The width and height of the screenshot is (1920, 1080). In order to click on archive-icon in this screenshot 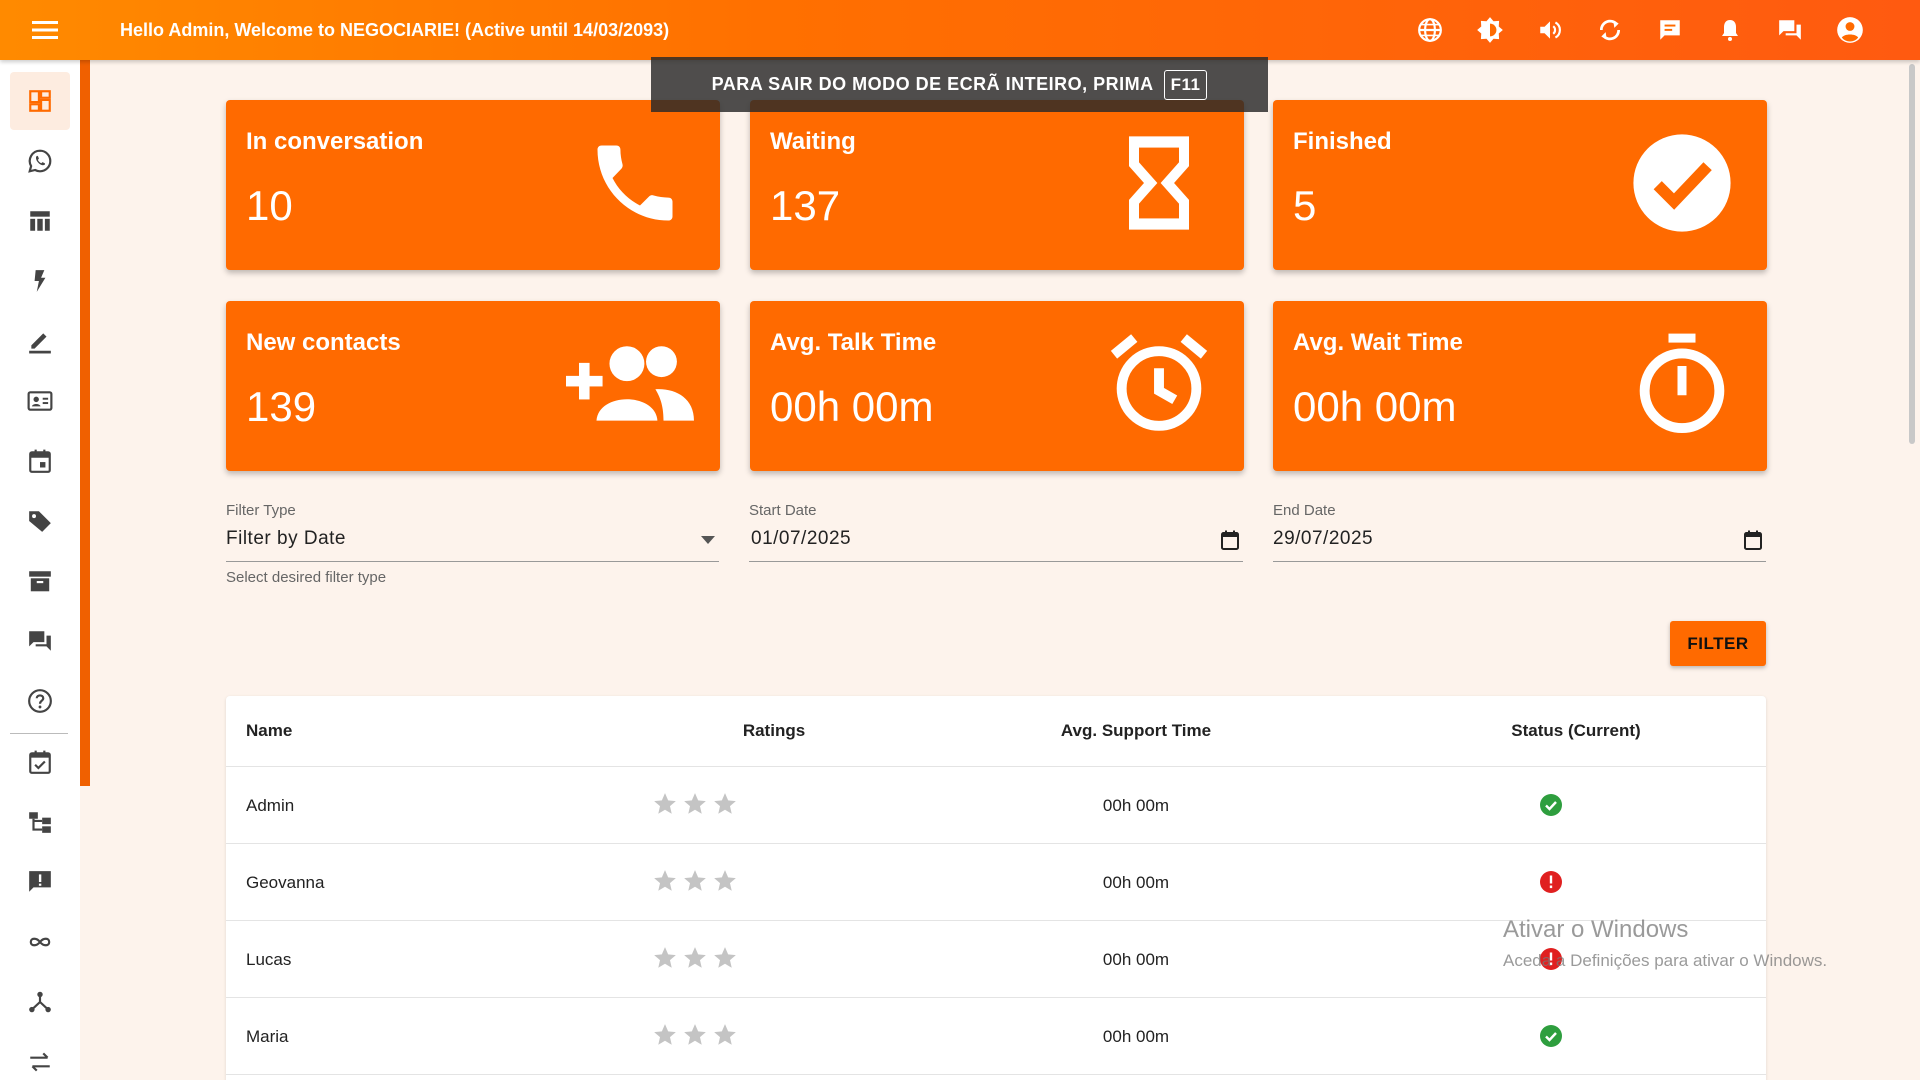, I will do `click(40, 581)`.